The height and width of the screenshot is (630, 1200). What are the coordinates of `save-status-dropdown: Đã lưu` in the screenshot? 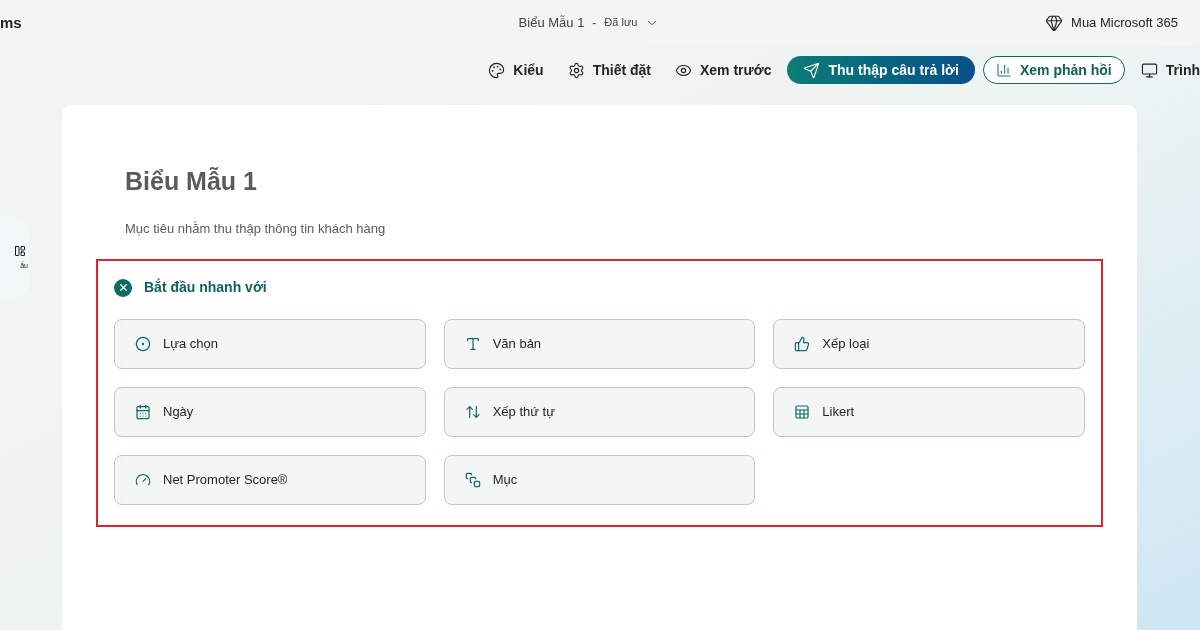 It's located at (632, 22).